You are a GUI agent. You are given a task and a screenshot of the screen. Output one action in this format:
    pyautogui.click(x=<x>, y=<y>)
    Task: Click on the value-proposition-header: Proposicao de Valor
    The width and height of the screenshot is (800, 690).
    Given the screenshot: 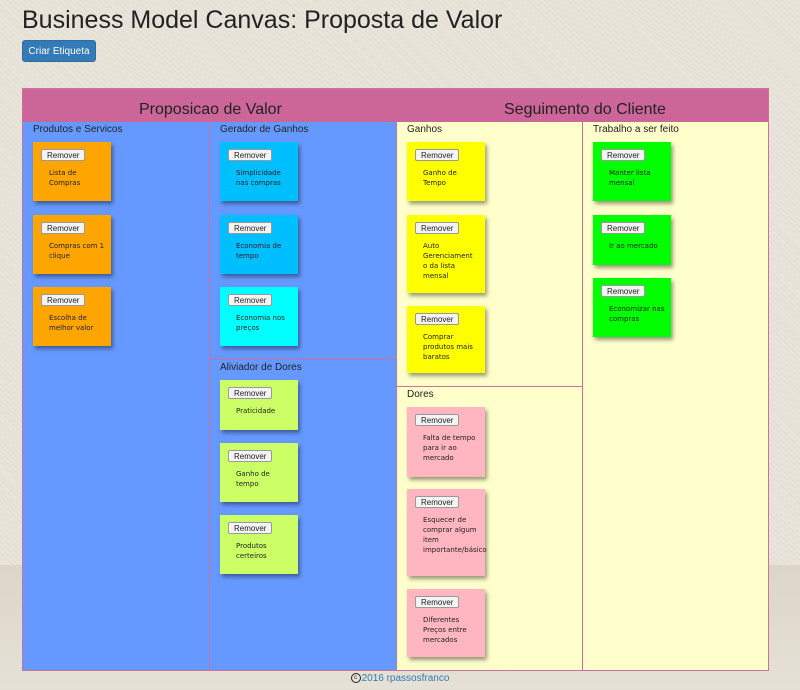 What is the action you would take?
    pyautogui.click(x=210, y=109)
    